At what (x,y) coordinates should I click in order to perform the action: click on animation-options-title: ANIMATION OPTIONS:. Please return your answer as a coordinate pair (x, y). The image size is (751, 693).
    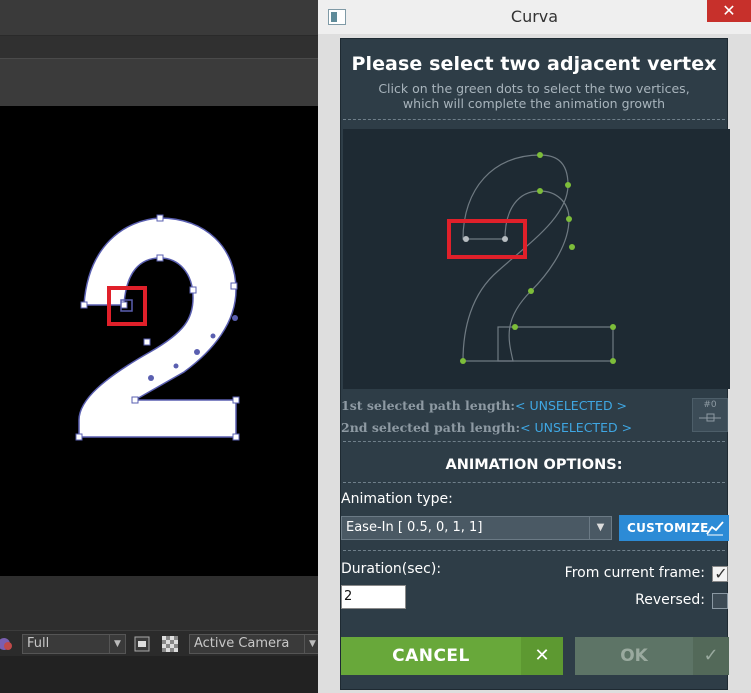
    Looking at the image, I should click on (534, 465).